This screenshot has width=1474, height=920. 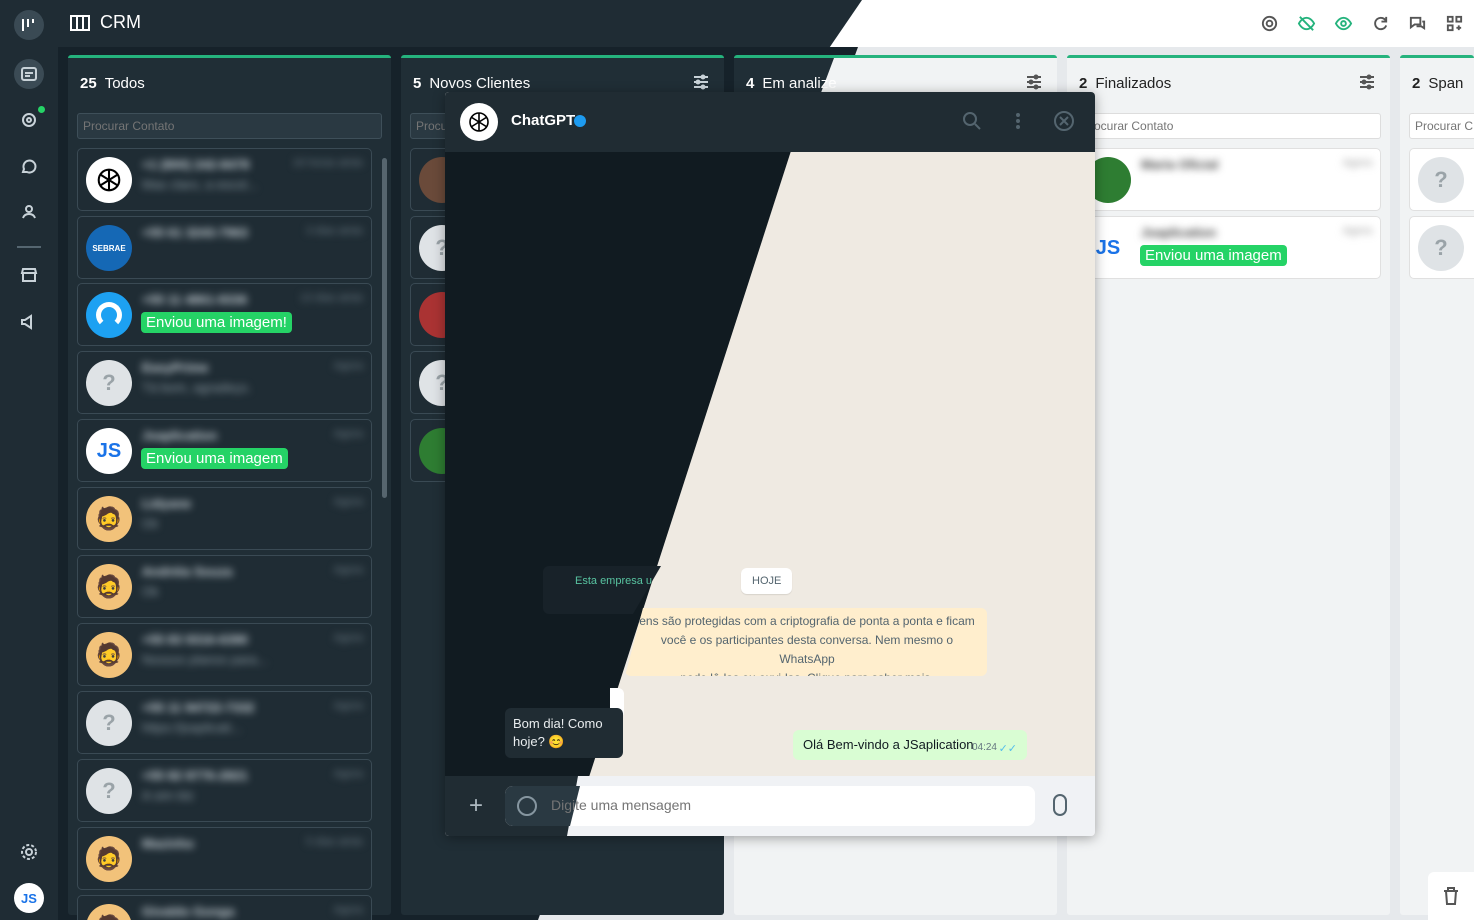 I want to click on contact-card: 🧔 Andréia Souza Ok Agora, so click(x=224, y=586).